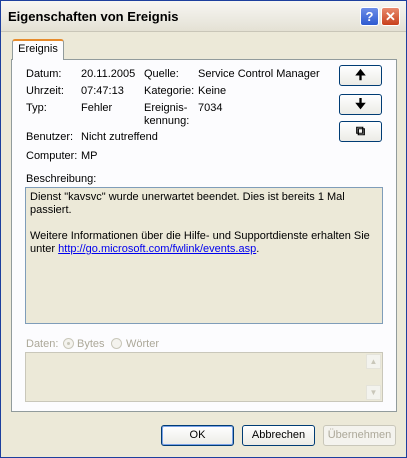  Describe the element at coordinates (89, 156) in the screenshot. I see `computer-value: MP` at that location.